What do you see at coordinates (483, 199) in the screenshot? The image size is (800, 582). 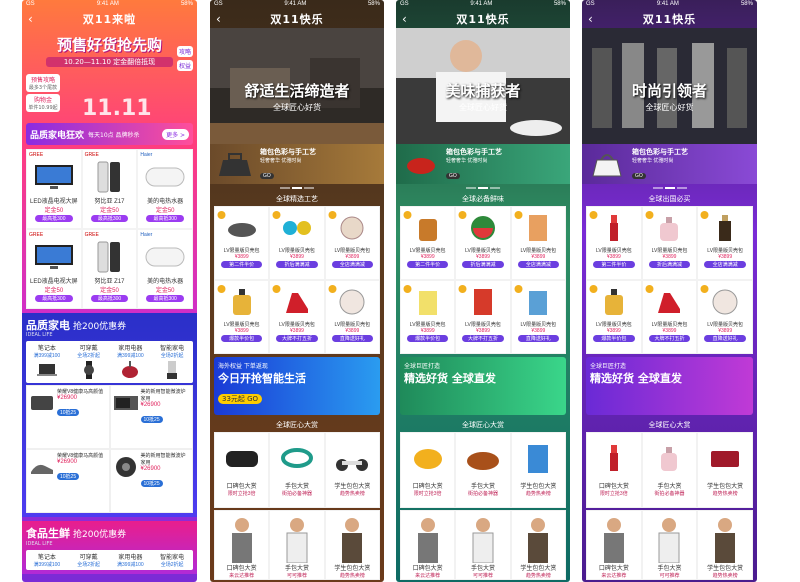 I see `ribbon-label: 全球必备鲜味` at bounding box center [483, 199].